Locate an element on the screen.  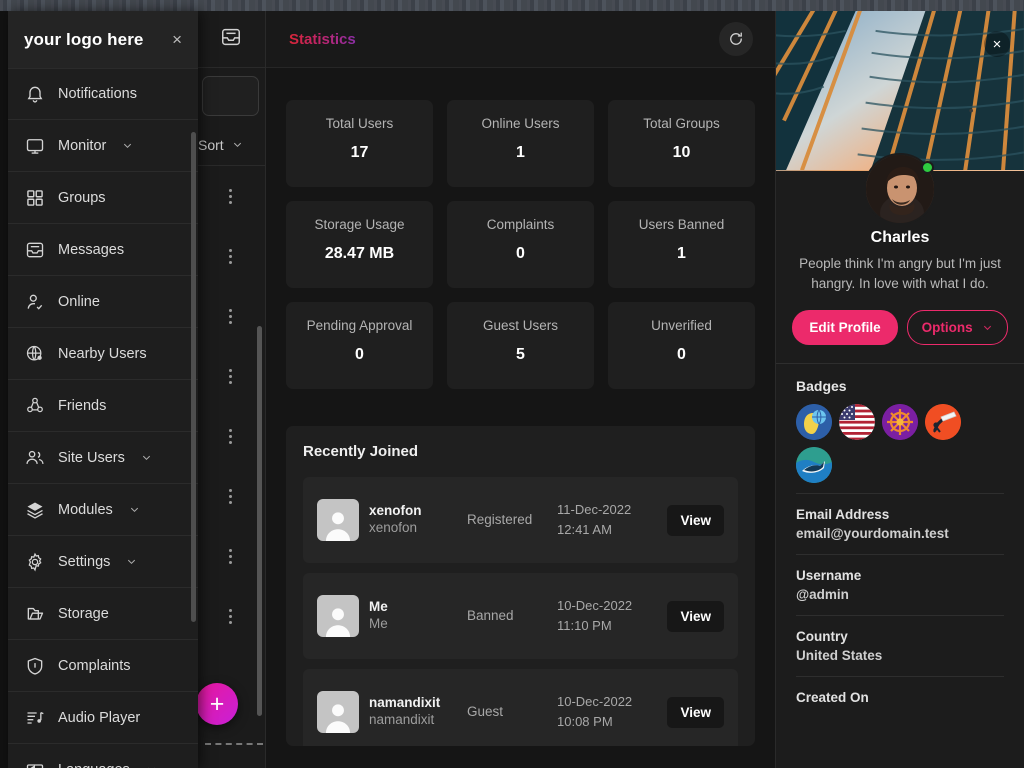
refresh-icon is located at coordinates (736, 38).